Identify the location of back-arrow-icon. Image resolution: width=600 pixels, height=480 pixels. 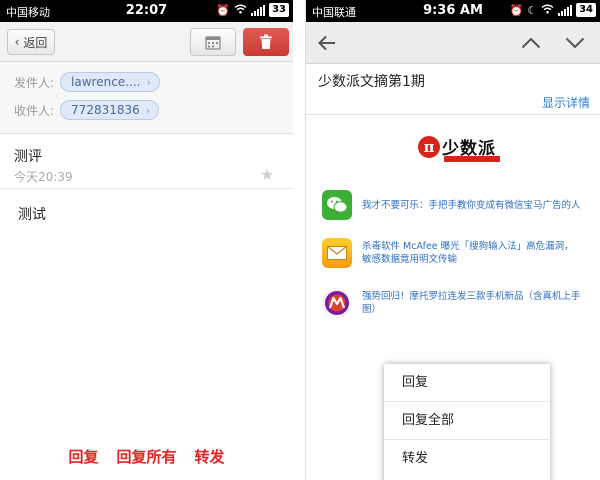
(327, 43).